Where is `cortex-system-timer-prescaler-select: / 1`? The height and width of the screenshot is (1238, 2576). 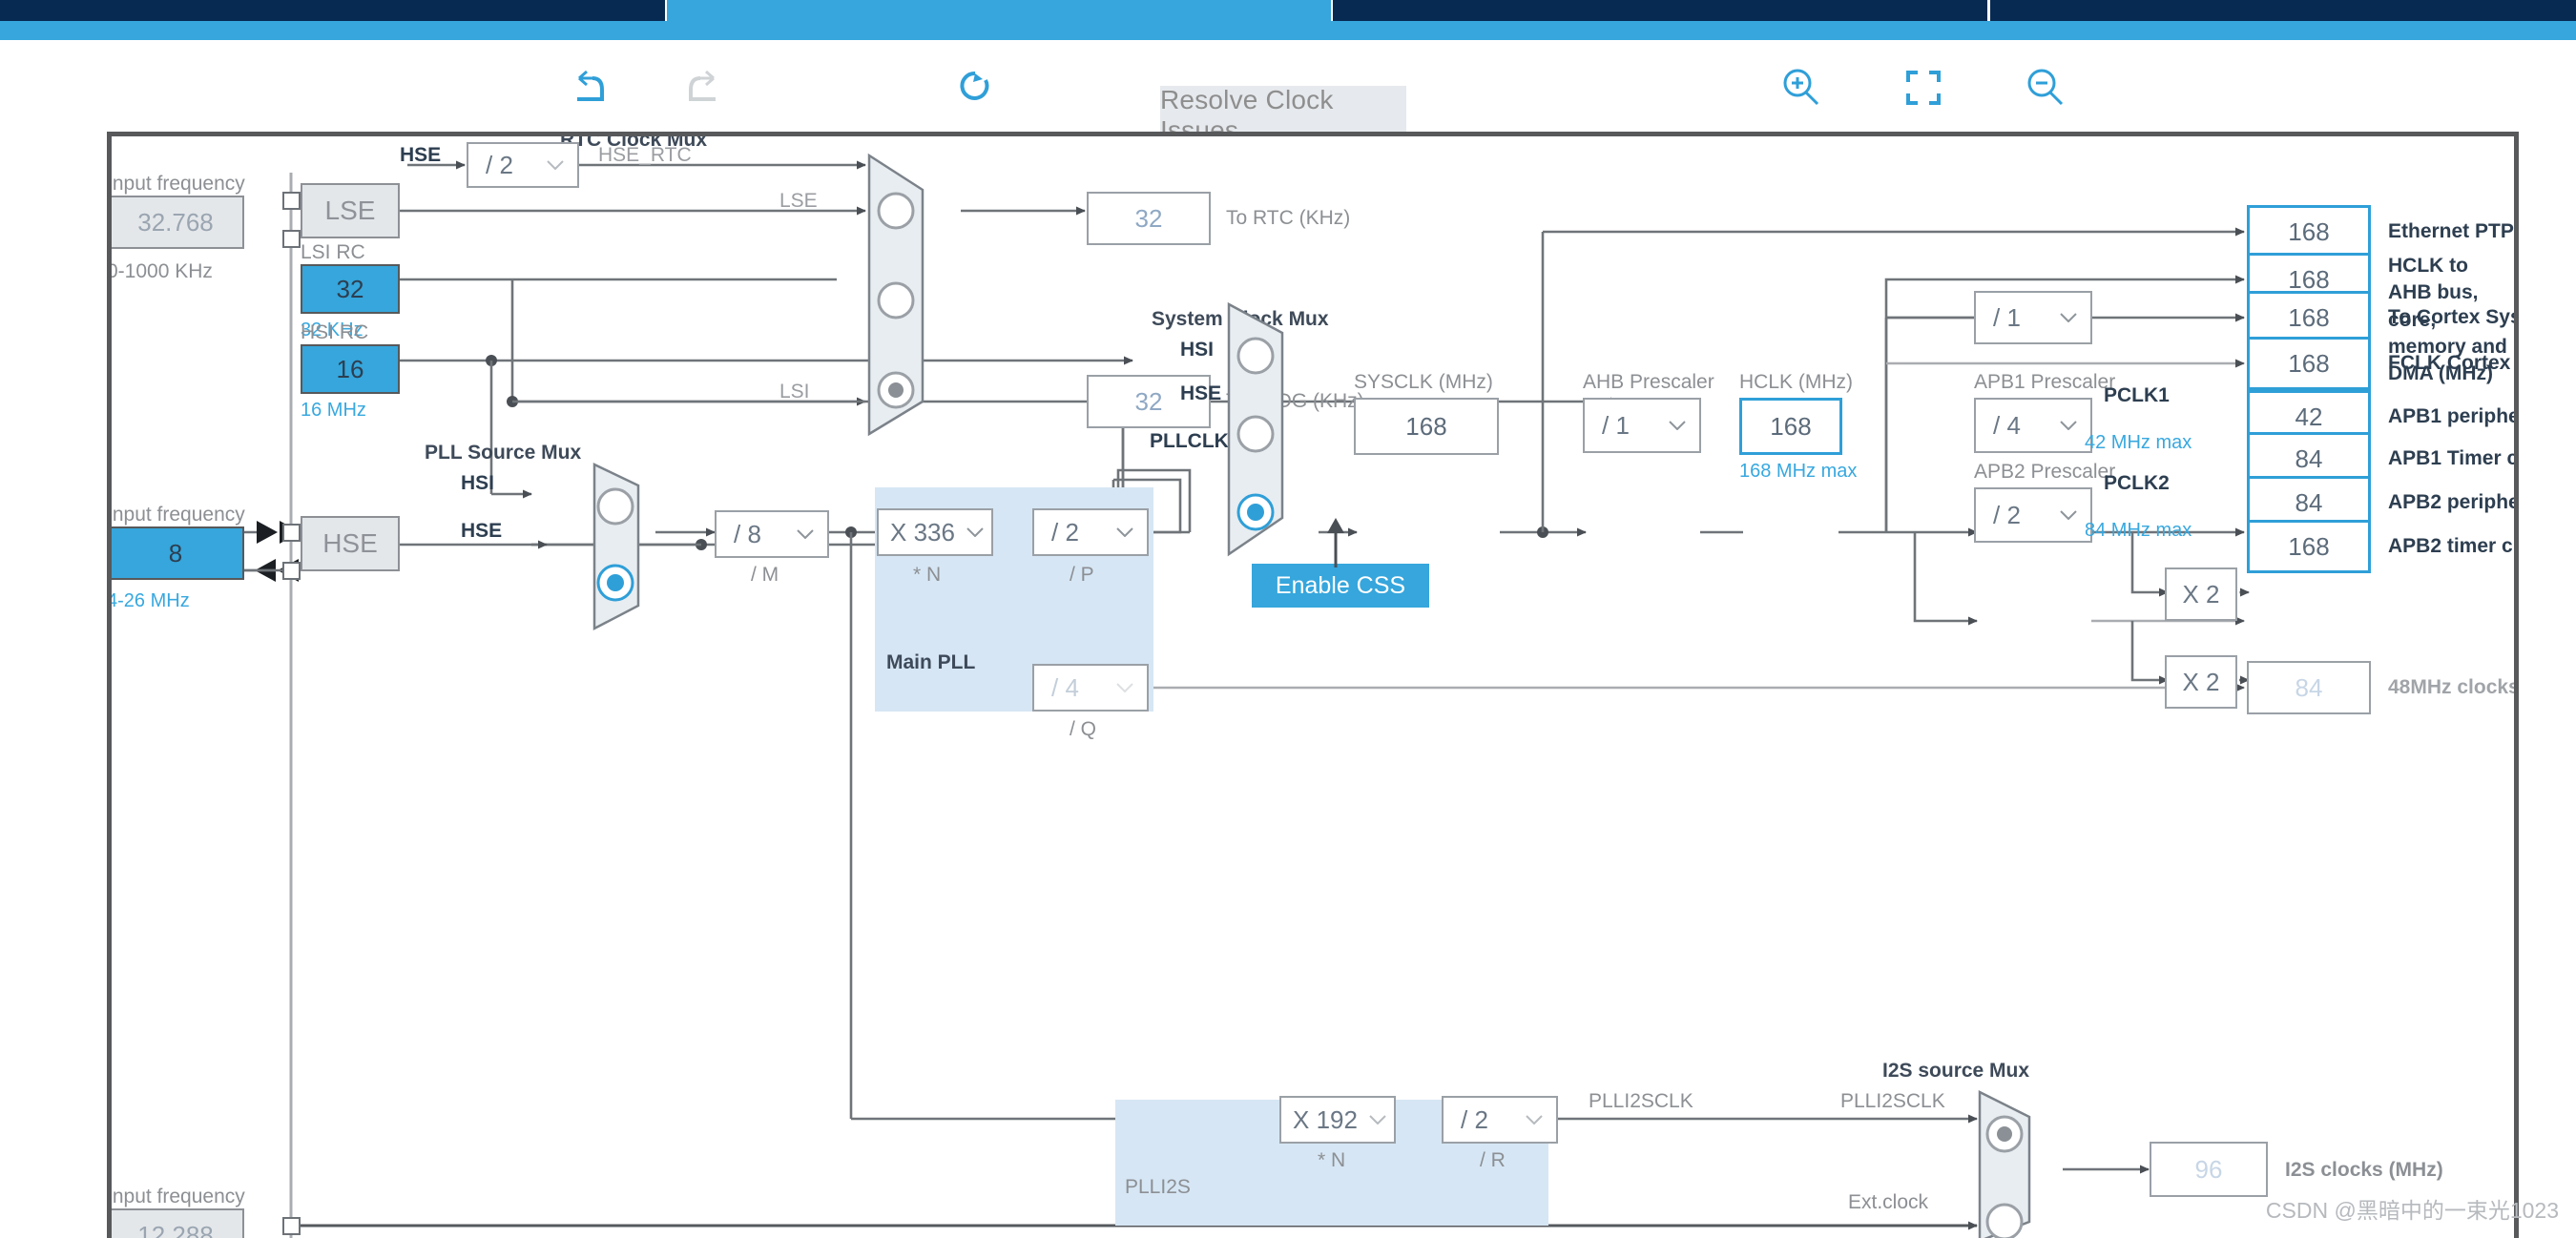
cortex-system-timer-prescaler-select: / 1 is located at coordinates (2033, 317).